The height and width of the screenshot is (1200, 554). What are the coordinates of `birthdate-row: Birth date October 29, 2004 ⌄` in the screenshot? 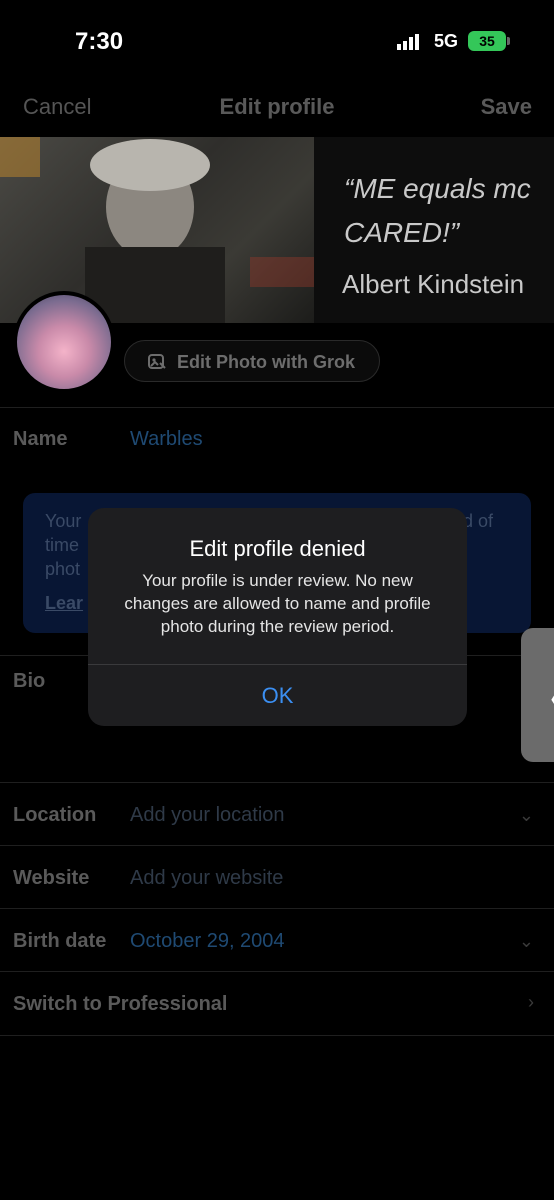 It's located at (277, 940).